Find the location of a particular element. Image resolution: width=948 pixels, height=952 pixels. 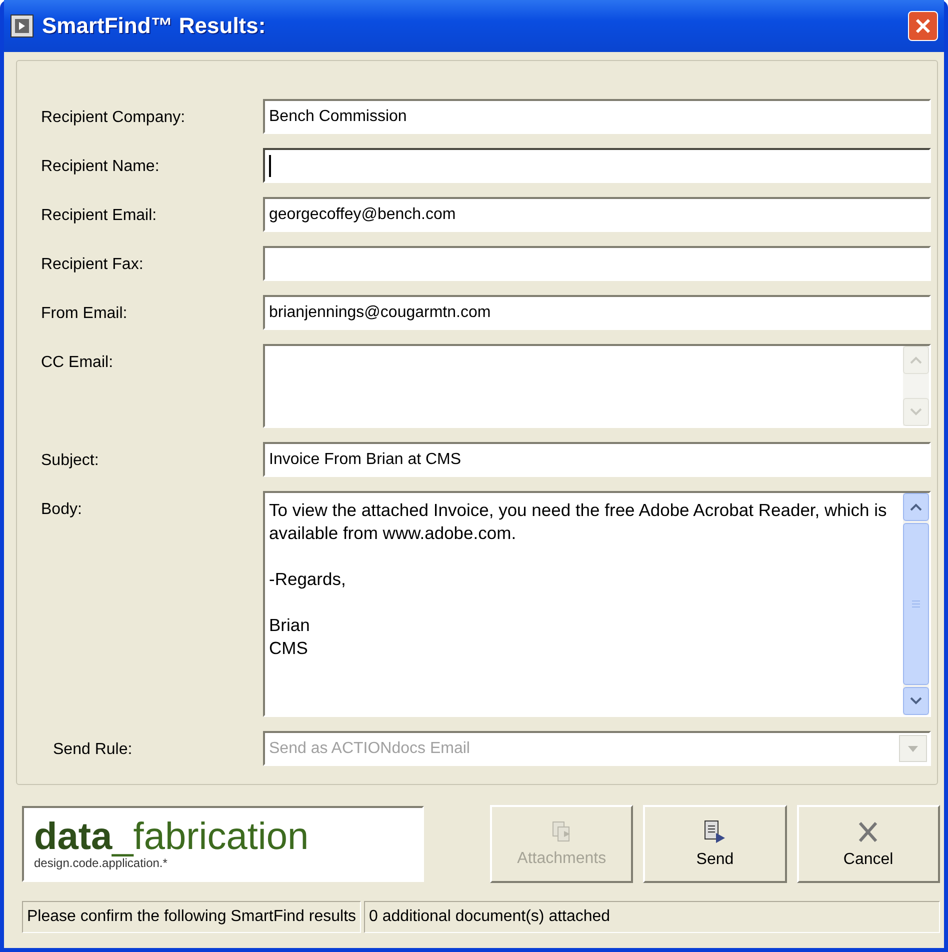

text-field: brianjennings@cougarmtn.com is located at coordinates (597, 312).